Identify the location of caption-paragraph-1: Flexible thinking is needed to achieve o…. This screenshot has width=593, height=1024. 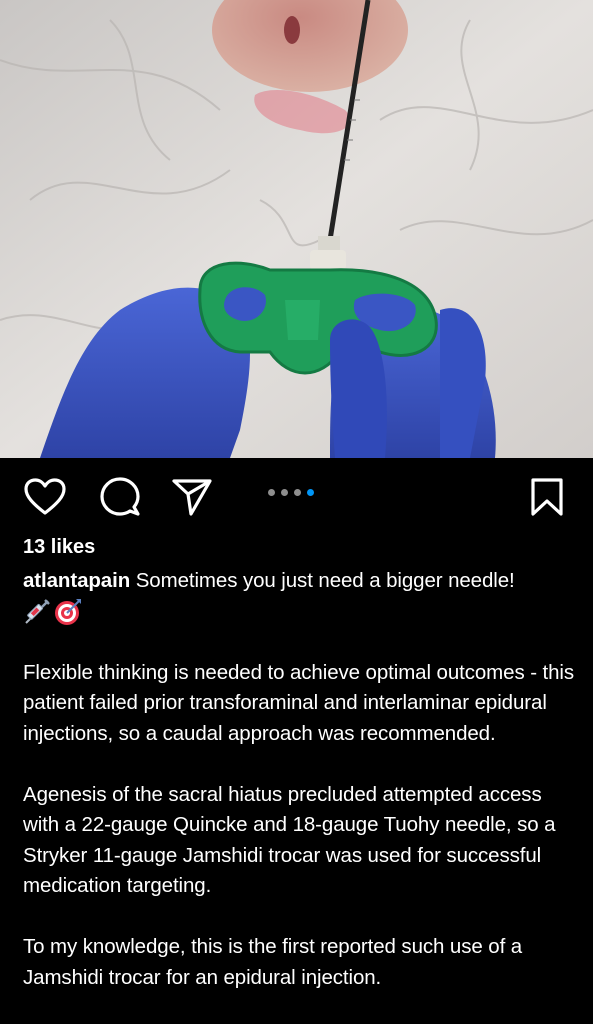
(299, 702).